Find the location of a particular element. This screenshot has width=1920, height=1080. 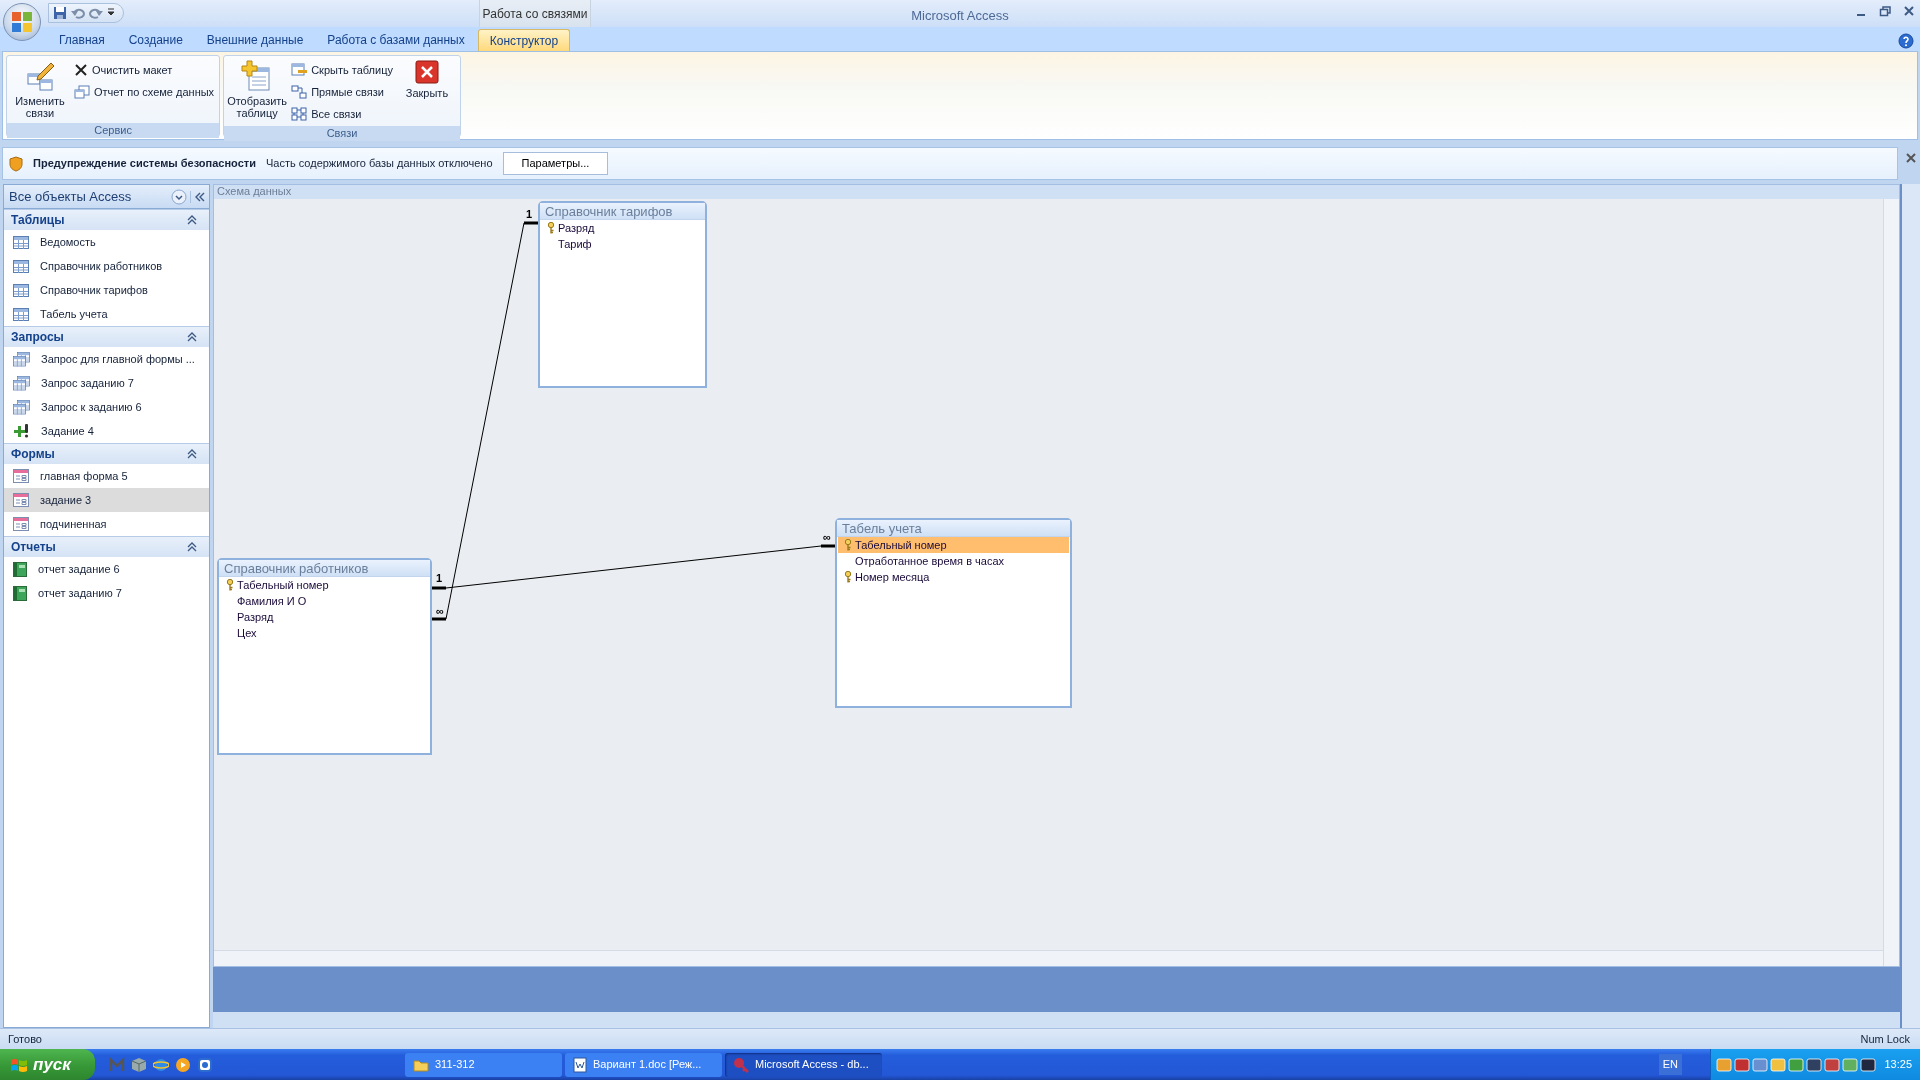

group-header: Таблицы is located at coordinates (106, 219).